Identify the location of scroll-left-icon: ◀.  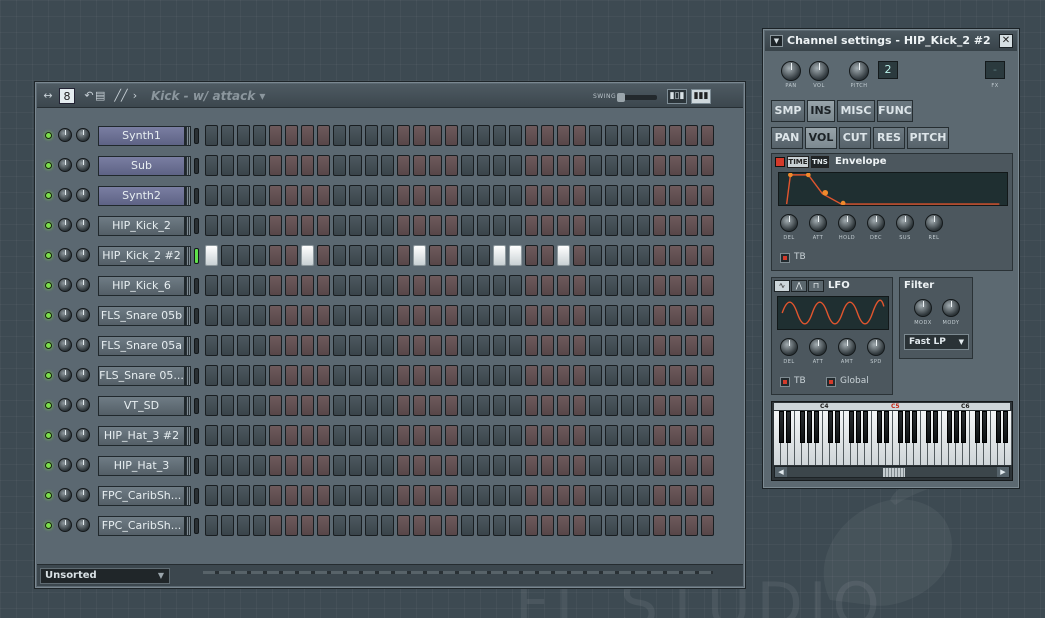
(781, 472).